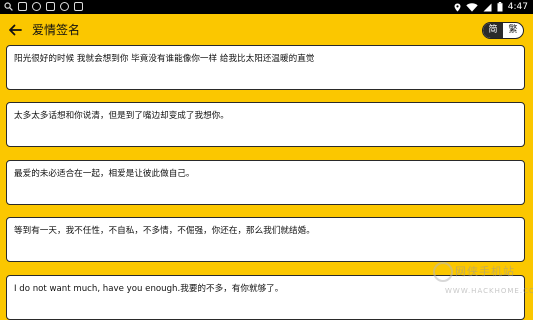 The image size is (533, 320). I want to click on clock: 4:47, so click(517, 7).